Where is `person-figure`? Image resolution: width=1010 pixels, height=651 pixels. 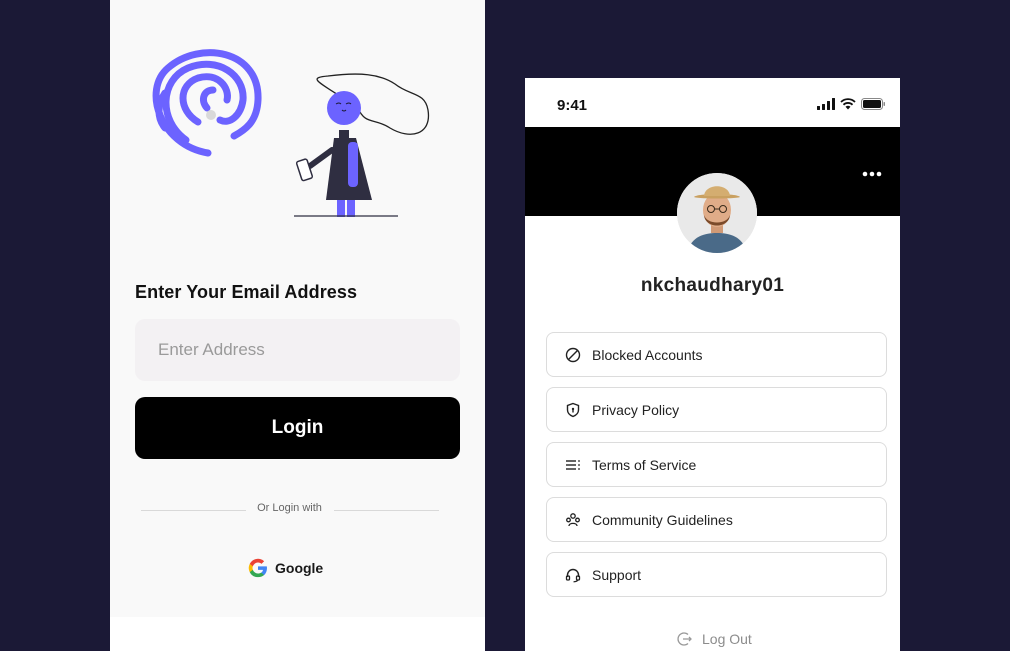 person-figure is located at coordinates (362, 145).